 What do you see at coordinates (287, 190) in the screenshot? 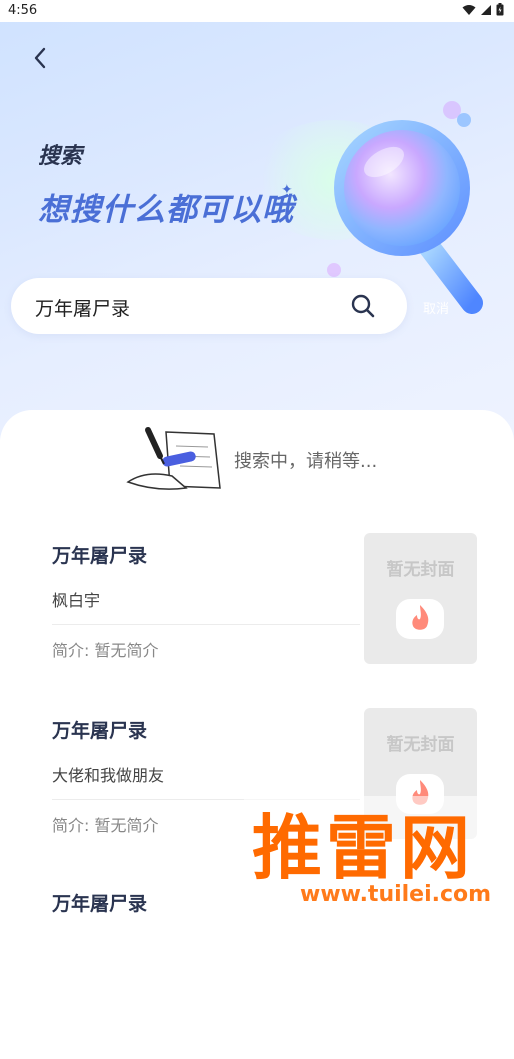
I see `sparkle-icon: ✦` at bounding box center [287, 190].